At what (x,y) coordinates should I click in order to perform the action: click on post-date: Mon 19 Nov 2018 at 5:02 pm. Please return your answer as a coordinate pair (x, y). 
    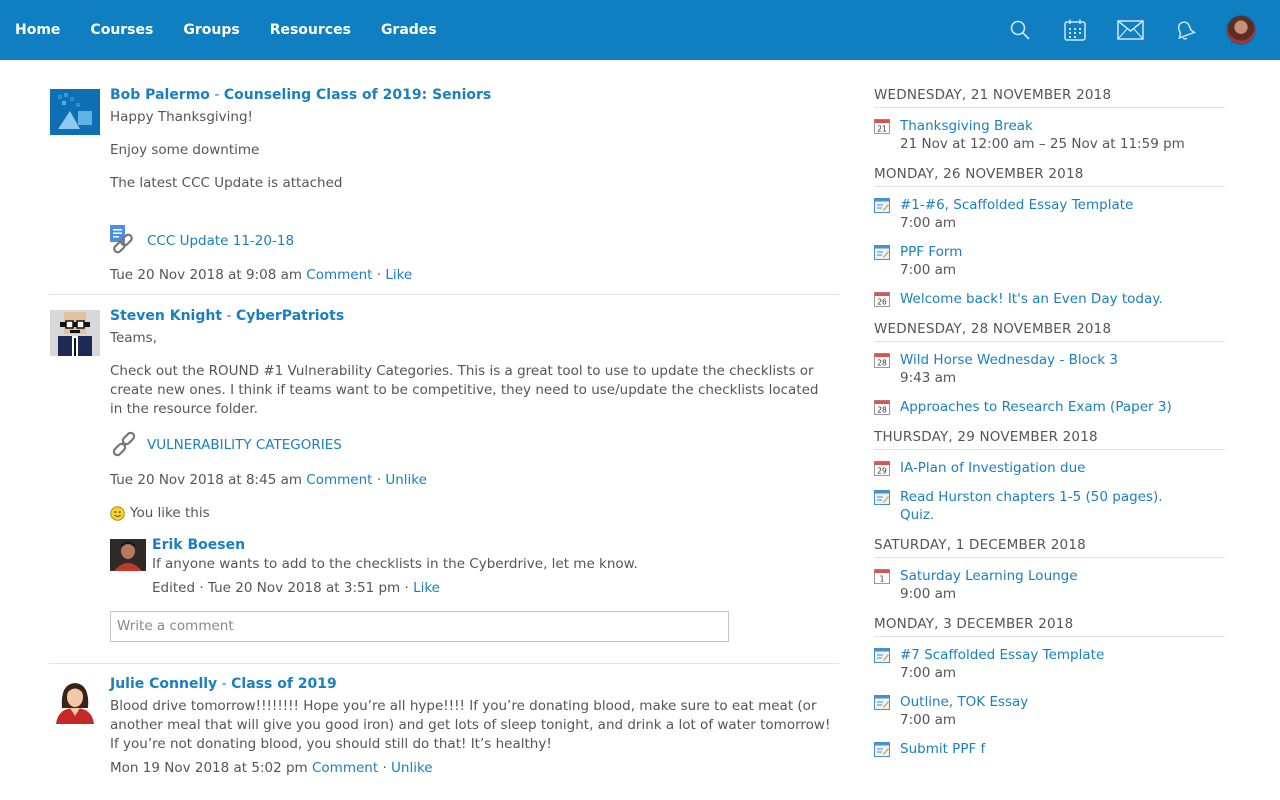
    Looking at the image, I should click on (209, 768).